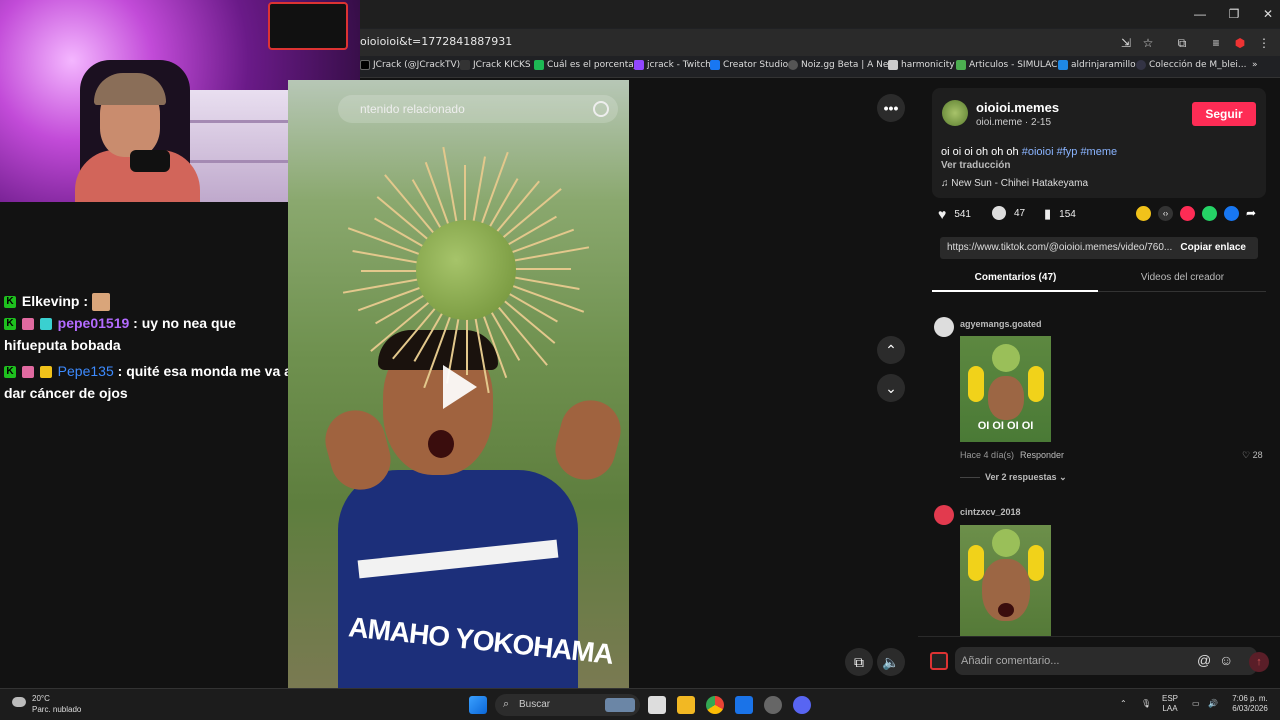 The width and height of the screenshot is (1280, 720). Describe the element at coordinates (539, 65) in the screenshot. I see `bookmark-green-icon` at that location.